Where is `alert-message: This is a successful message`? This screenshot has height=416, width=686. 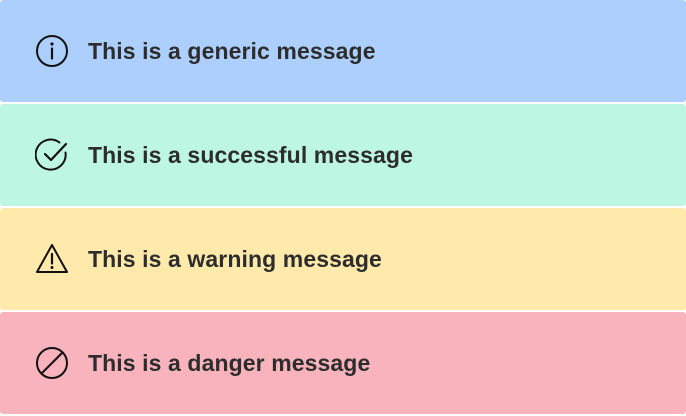
alert-message: This is a successful message is located at coordinates (250, 154).